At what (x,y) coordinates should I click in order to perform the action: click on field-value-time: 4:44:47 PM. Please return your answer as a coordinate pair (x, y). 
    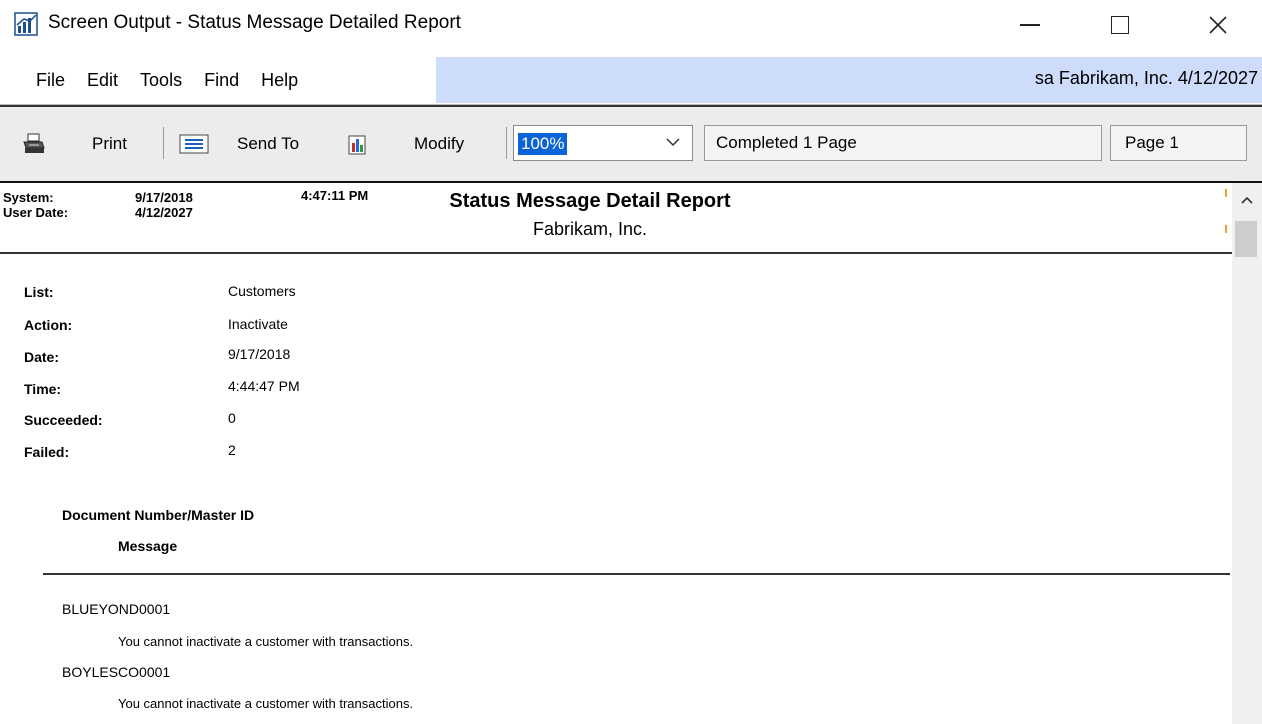
    Looking at the image, I should click on (264, 386).